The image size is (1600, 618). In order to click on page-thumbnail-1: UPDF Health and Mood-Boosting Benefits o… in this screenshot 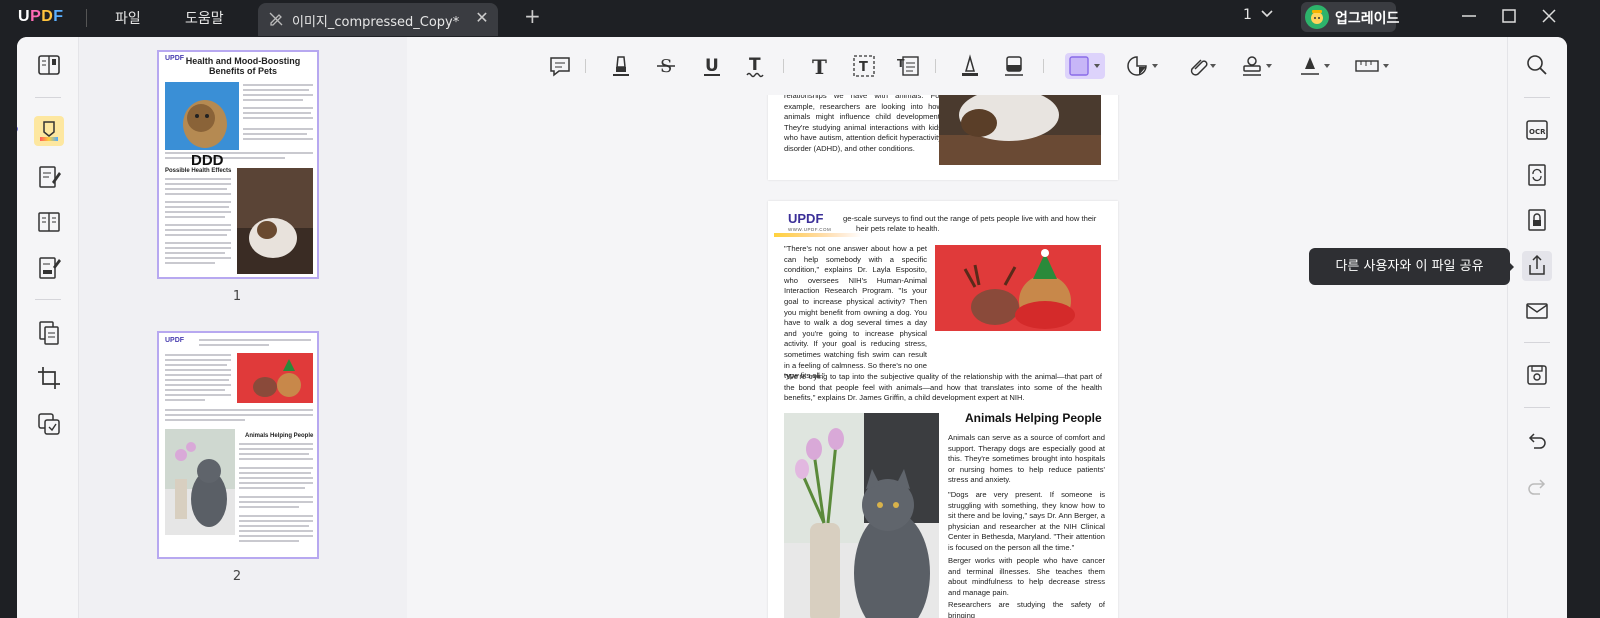, I will do `click(238, 164)`.